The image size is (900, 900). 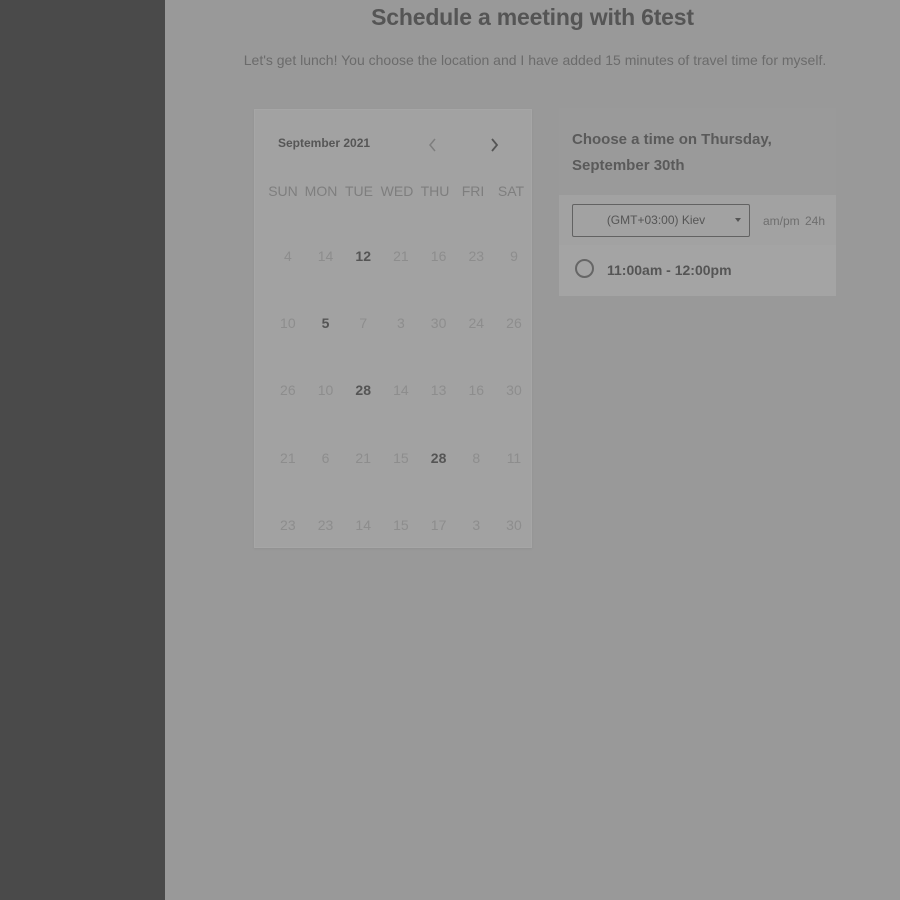 What do you see at coordinates (283, 191) in the screenshot?
I see `weekday-label: SUN` at bounding box center [283, 191].